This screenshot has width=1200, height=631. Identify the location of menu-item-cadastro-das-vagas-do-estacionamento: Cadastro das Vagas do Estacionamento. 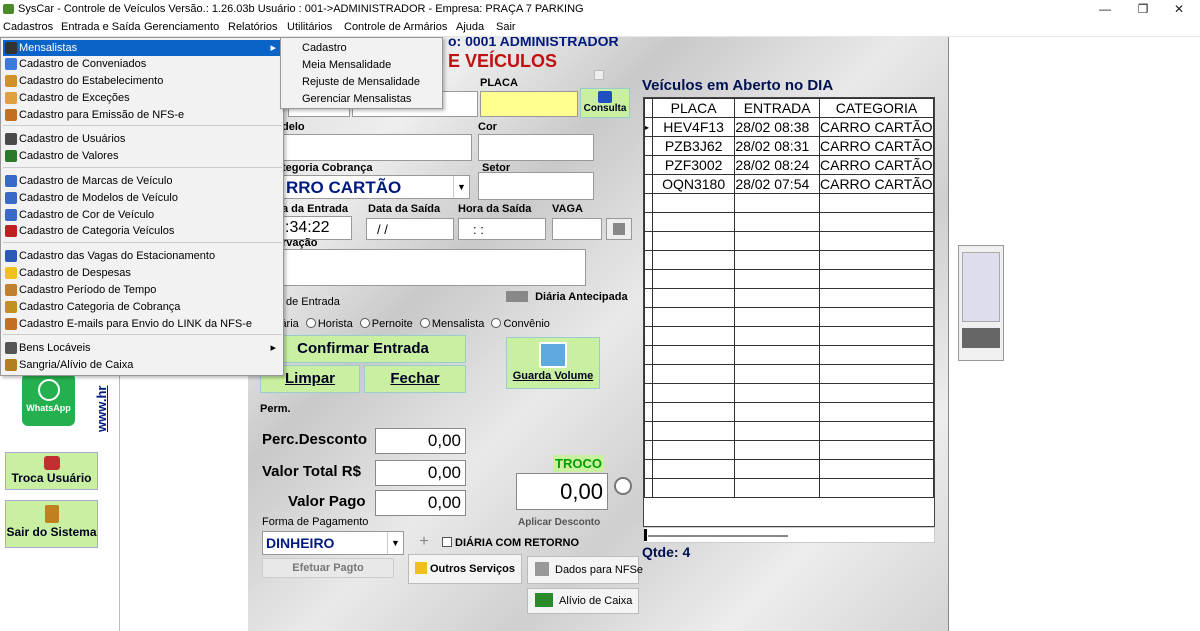
(142, 256).